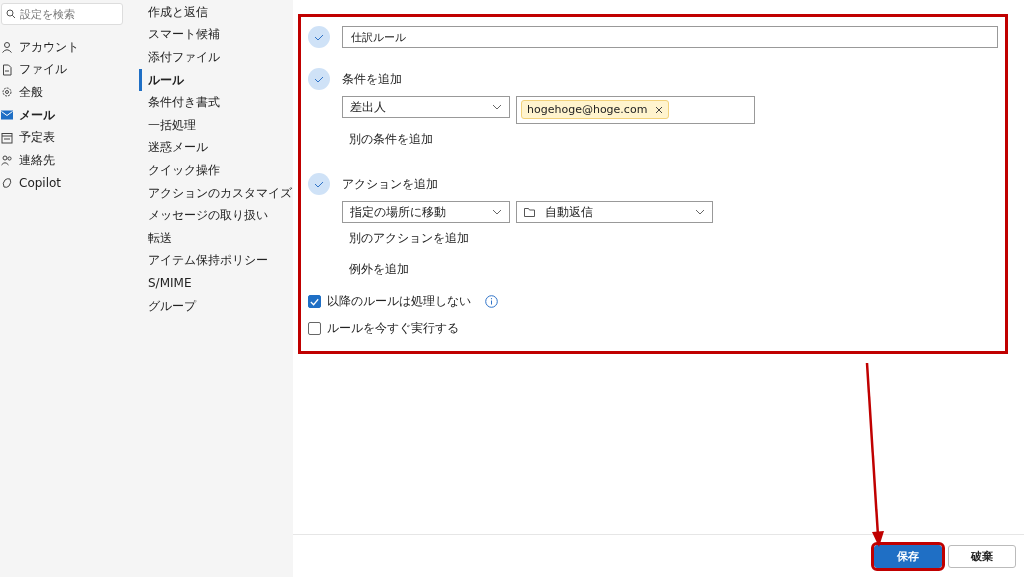 This screenshot has height=577, width=1024. Describe the element at coordinates (379, 269) in the screenshot. I see `add-exception-link: 例外を追加` at that location.